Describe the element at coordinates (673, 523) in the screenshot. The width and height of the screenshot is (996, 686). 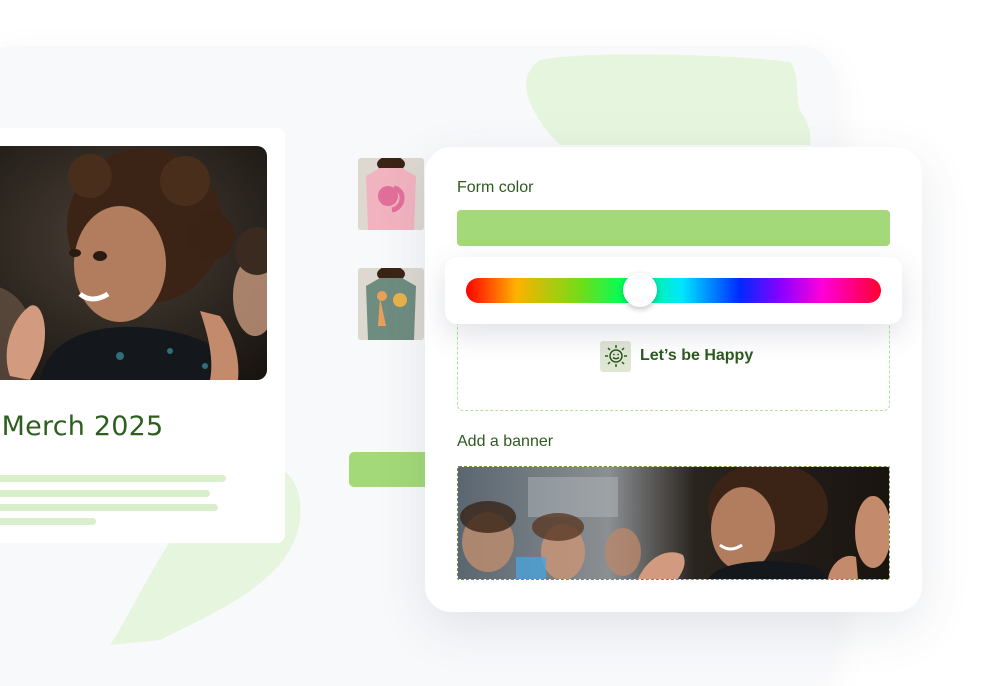
I see `children-clapping-banner` at that location.